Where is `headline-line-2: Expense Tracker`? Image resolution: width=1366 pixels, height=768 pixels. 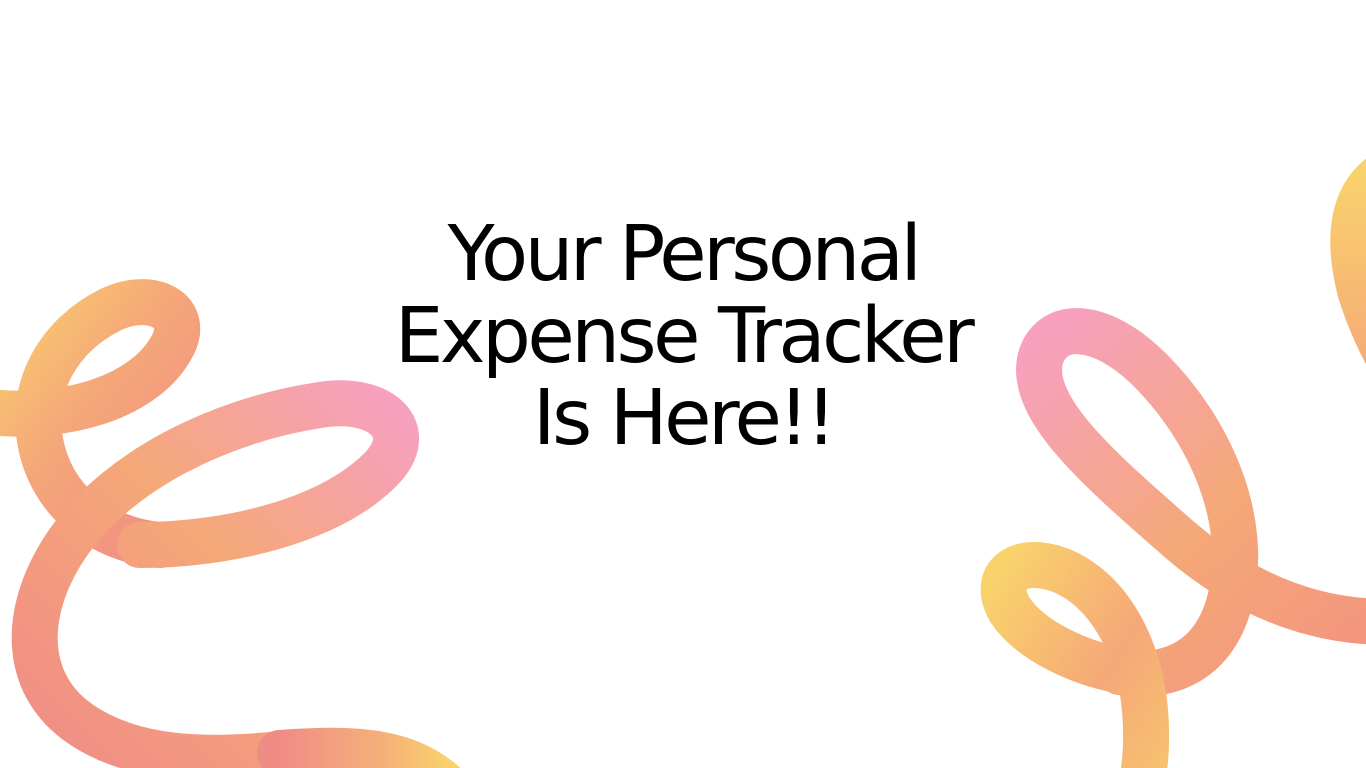
headline-line-2: Expense Tracker is located at coordinates (684, 336).